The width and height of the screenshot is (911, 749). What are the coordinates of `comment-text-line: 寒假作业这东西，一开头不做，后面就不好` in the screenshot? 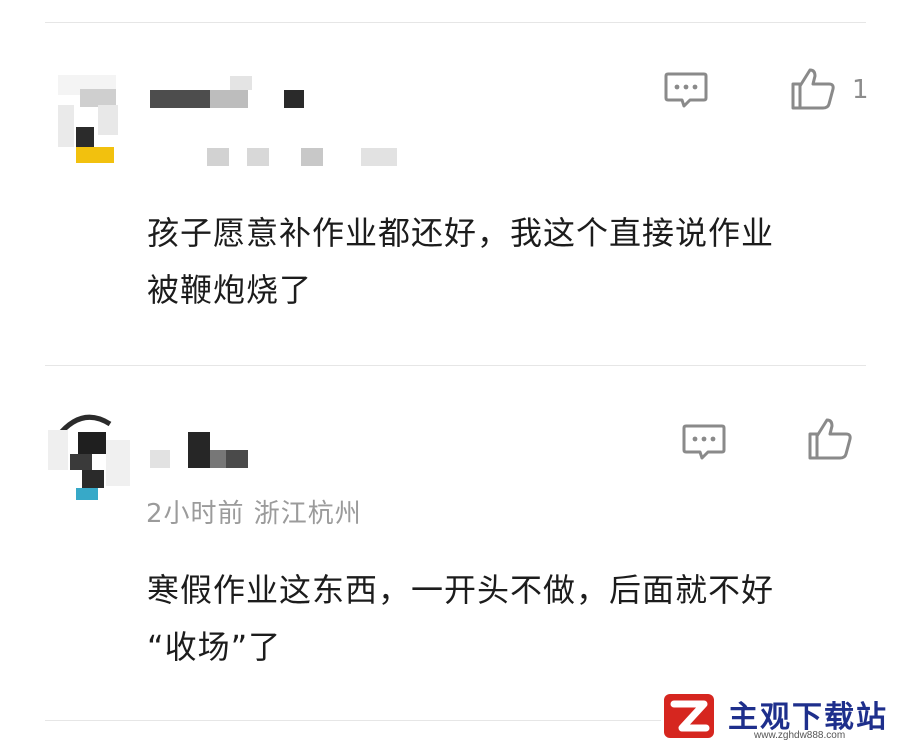 It's located at (461, 590).